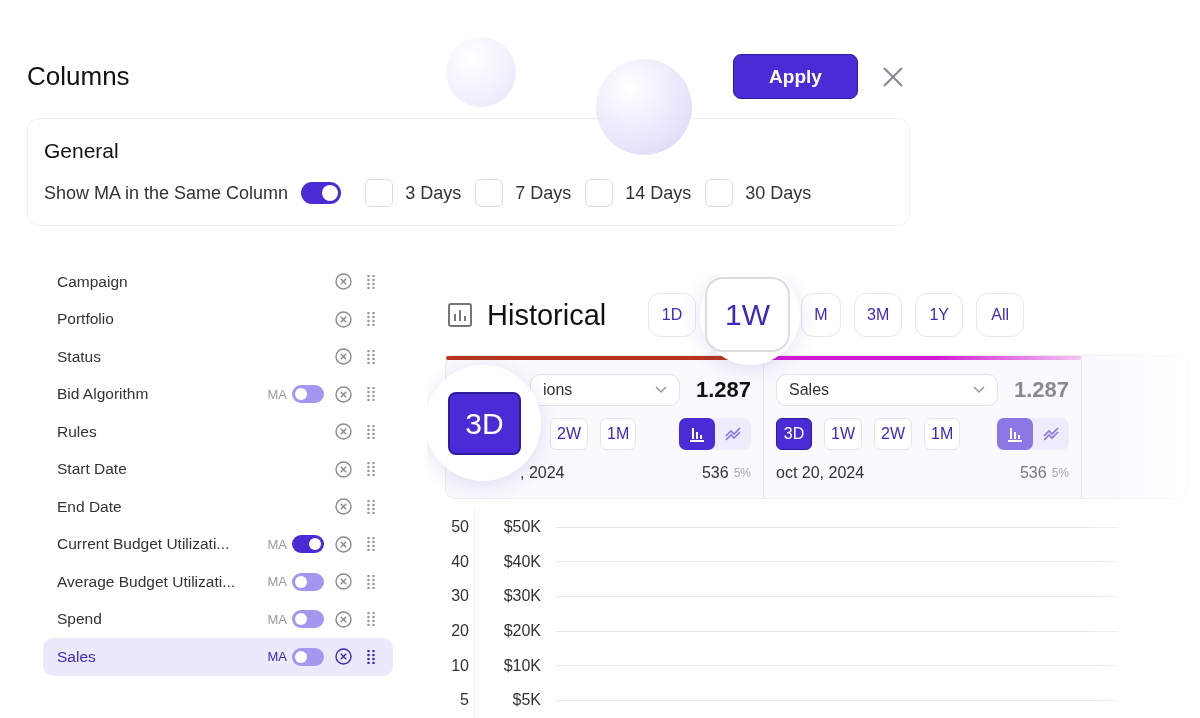  I want to click on column-label: Bid Algorithm, so click(103, 394).